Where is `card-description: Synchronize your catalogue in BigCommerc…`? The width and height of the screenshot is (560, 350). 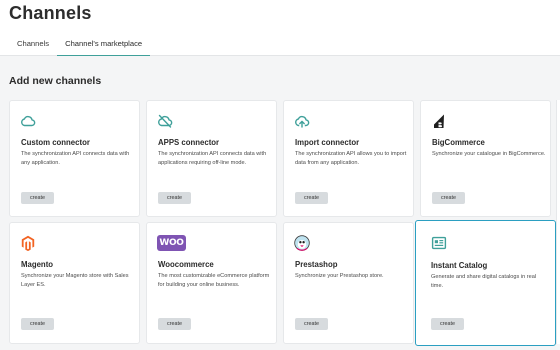
card-description: Synchronize your catalogue in BigCommerc… is located at coordinates (489, 154).